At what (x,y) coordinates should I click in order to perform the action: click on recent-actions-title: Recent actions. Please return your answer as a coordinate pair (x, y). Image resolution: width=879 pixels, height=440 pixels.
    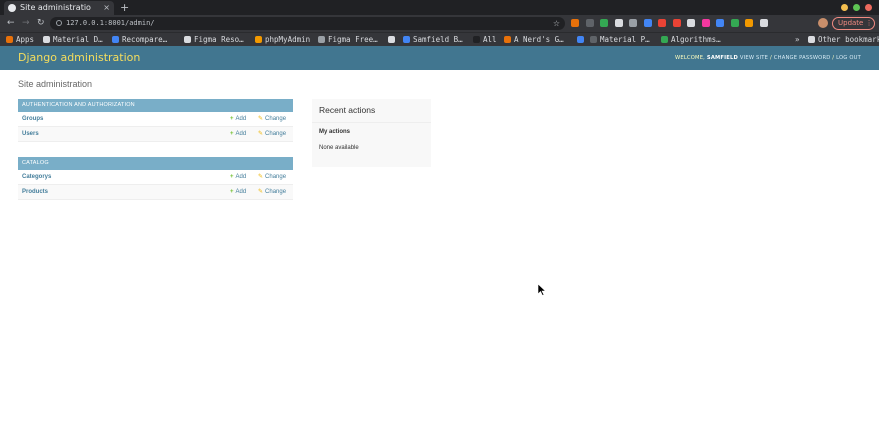
    Looking at the image, I should click on (347, 110).